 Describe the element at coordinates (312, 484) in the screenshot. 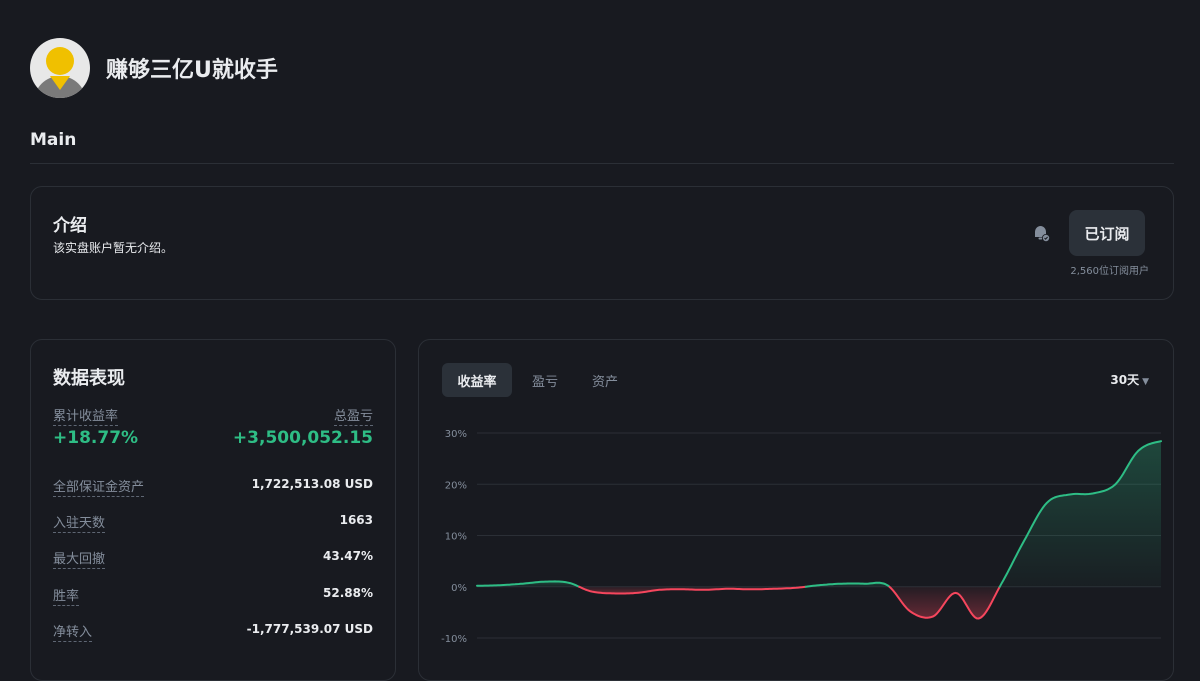

I see `stat-value-margin-assets: 1,722,513.08 USD` at that location.